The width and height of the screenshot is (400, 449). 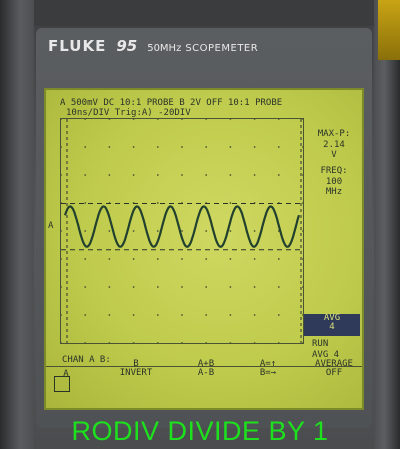 I want to click on max-p-label: MAX-P:, so click(x=334, y=134).